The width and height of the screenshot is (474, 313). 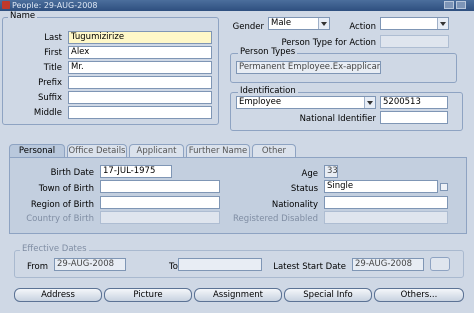 What do you see at coordinates (449, 5) in the screenshot?
I see `minimize-button` at bounding box center [449, 5].